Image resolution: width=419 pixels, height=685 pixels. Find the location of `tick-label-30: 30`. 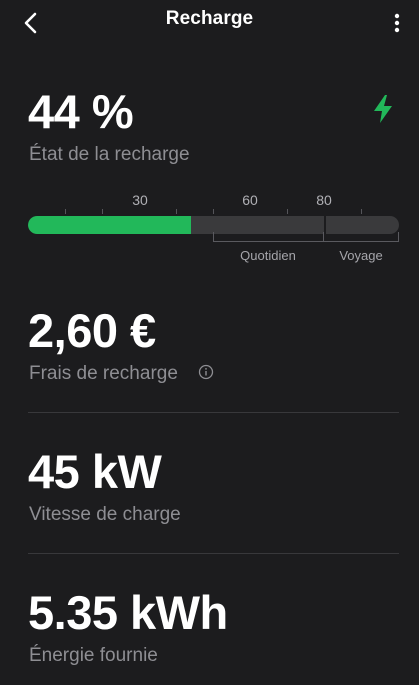

tick-label-30: 30 is located at coordinates (140, 200).